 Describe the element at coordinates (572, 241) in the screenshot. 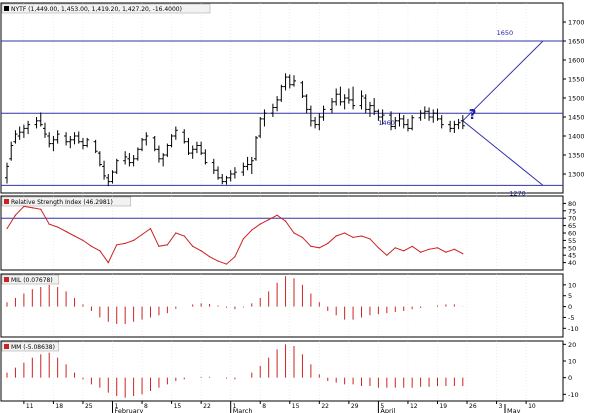

I see `y-tick-label: 55` at that location.